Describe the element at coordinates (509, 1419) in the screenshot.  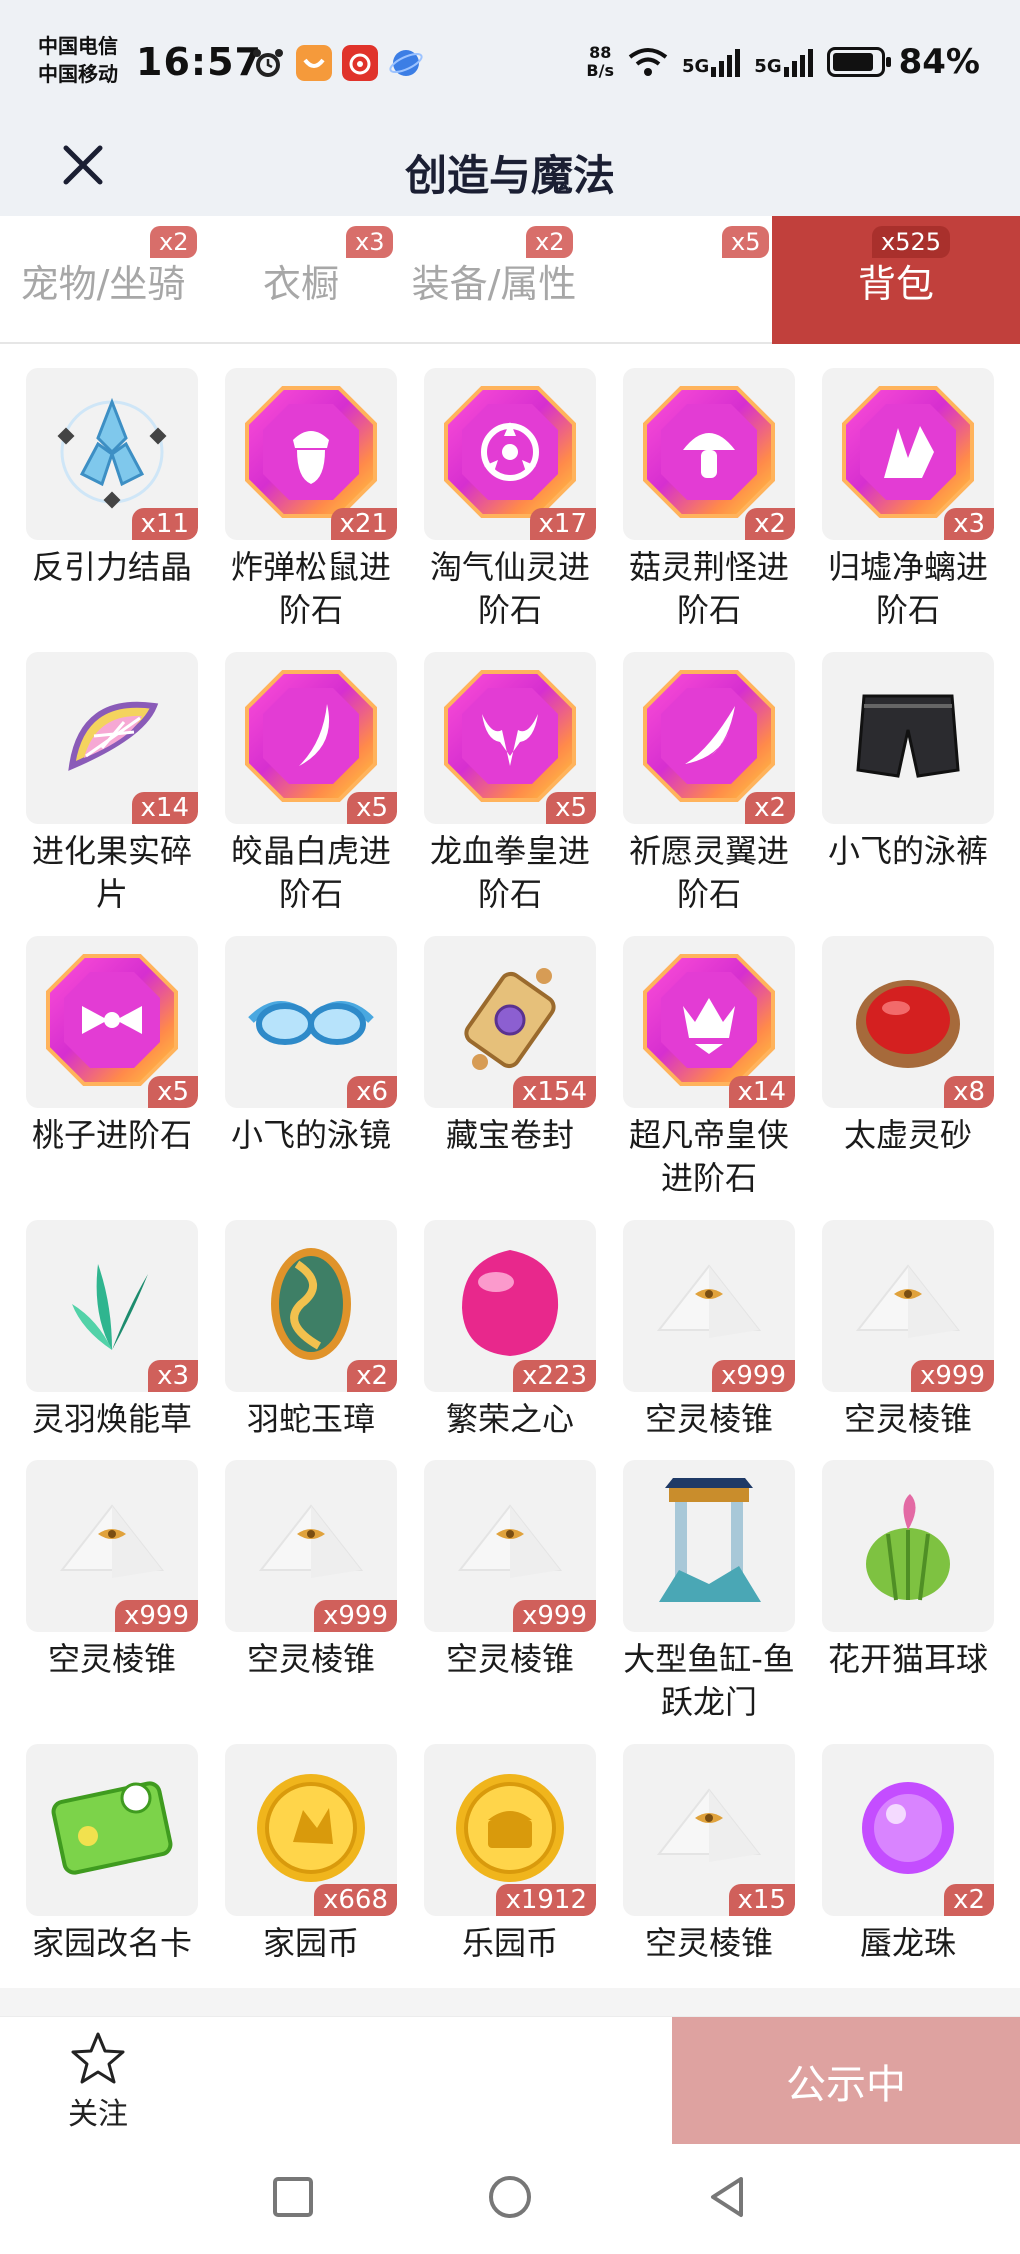
I see `item-name: 繁荣之心` at that location.